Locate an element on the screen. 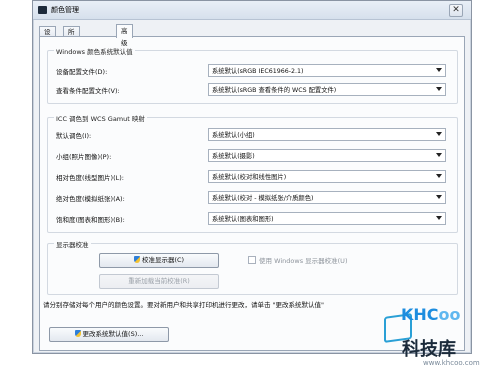 Image resolution: width=500 pixels, height=375 pixels. watermark-brand: KHCoo is located at coordinates (431, 314).